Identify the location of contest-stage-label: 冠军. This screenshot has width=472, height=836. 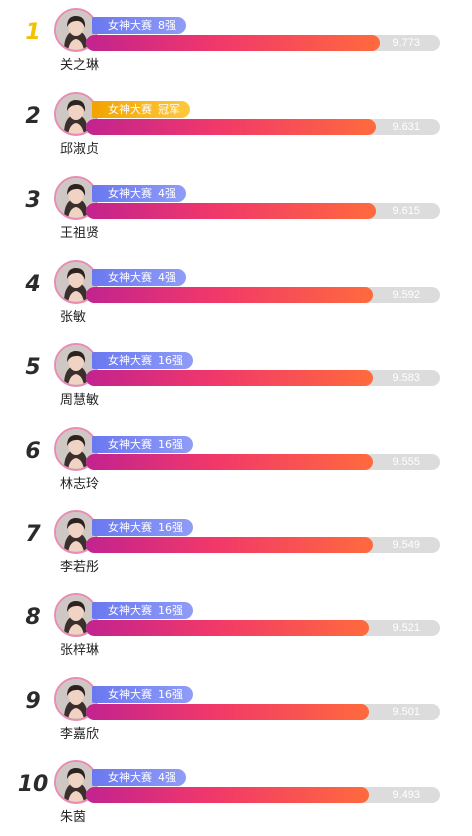
(169, 109).